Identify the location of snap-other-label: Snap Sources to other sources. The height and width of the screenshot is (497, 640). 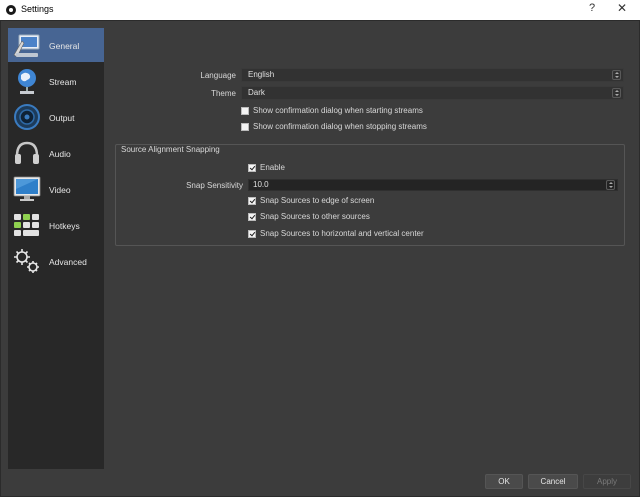
(315, 216).